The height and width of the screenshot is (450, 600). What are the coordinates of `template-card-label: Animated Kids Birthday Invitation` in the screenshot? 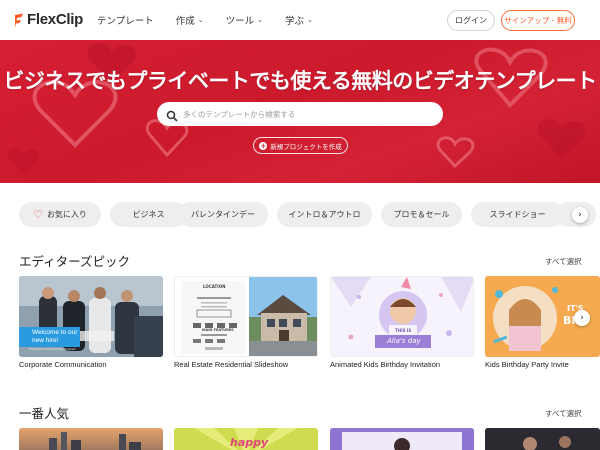 It's located at (385, 364).